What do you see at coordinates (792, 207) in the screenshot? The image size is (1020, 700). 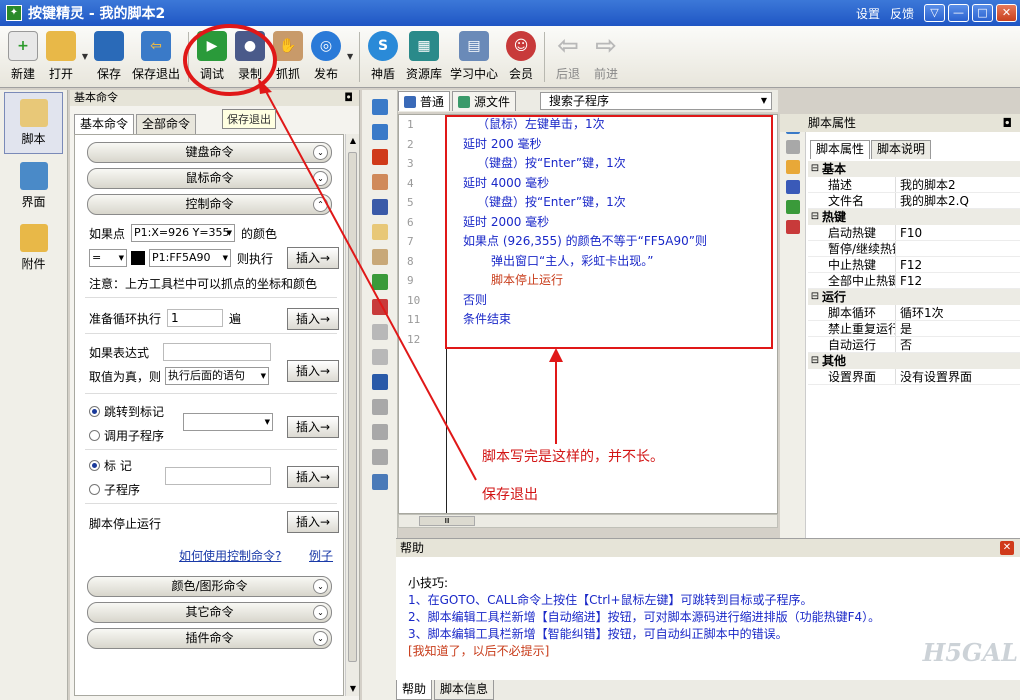 I see `add-tool-icon` at bounding box center [792, 207].